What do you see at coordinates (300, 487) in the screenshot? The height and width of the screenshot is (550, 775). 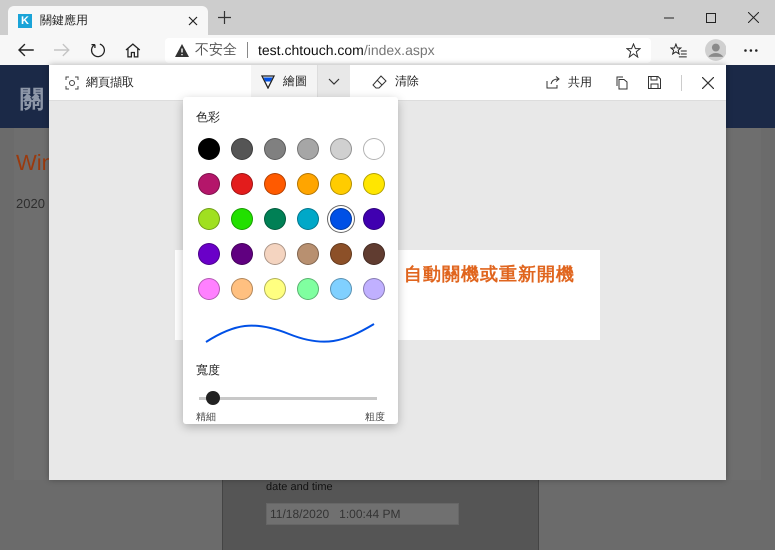 I see `field-label: date and time` at bounding box center [300, 487].